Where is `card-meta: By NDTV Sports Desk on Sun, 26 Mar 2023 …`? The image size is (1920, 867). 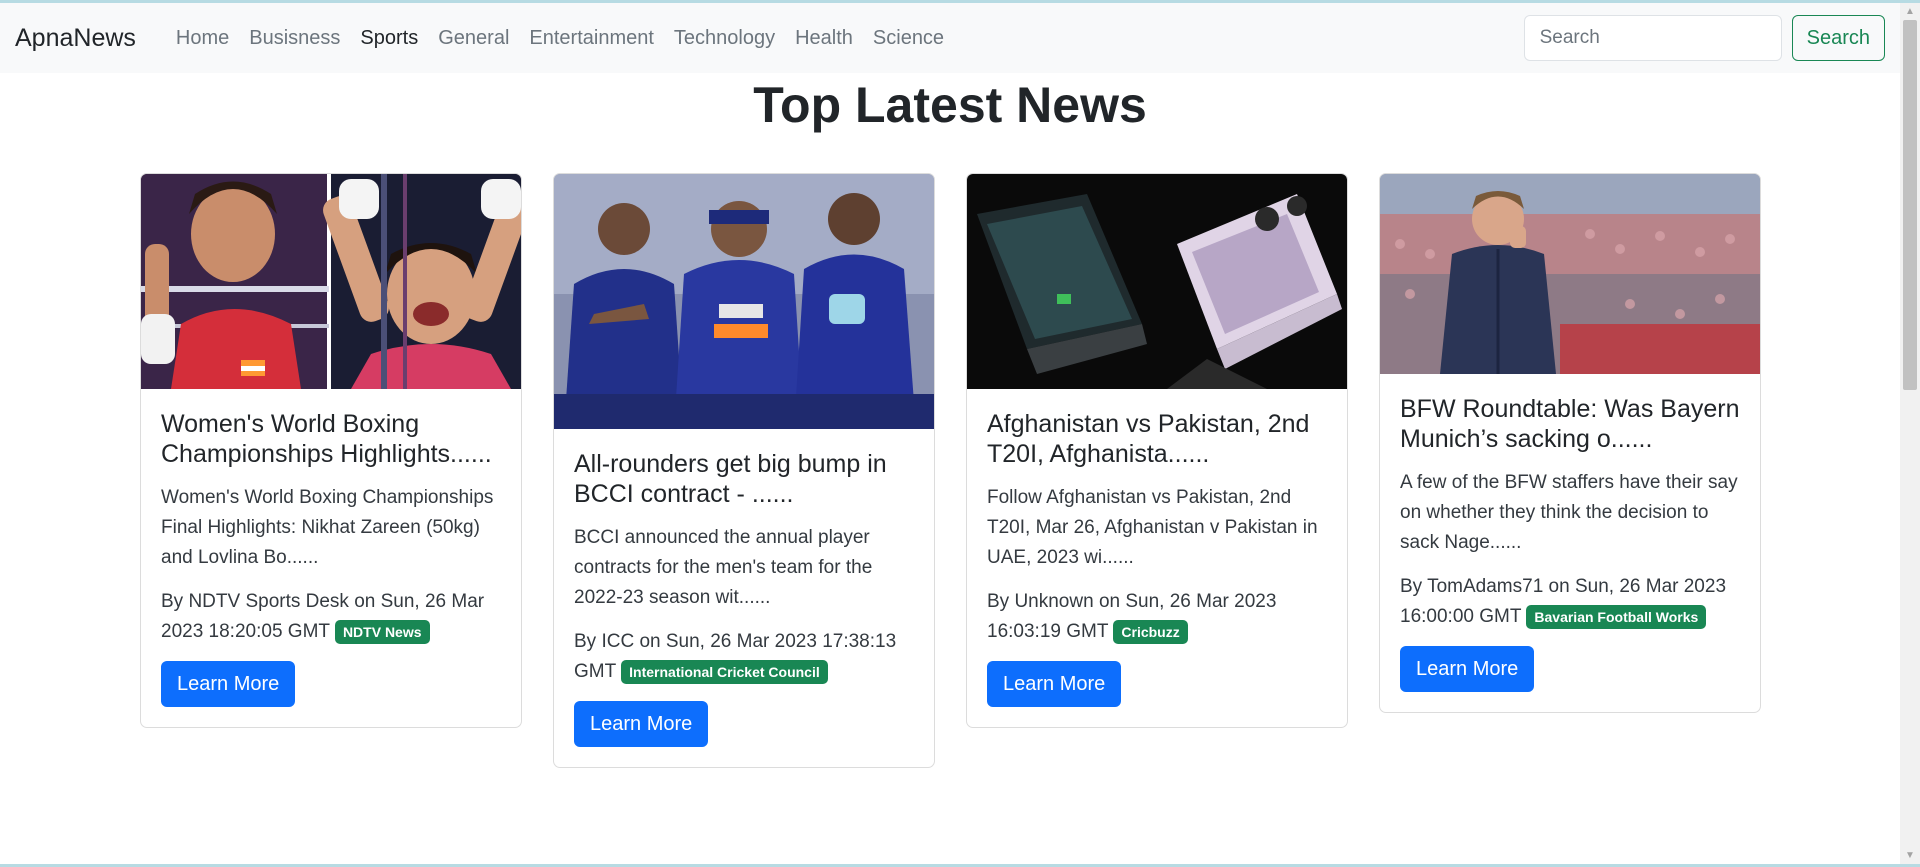 card-meta: By NDTV Sports Desk on Sun, 26 Mar 2023 … is located at coordinates (331, 617).